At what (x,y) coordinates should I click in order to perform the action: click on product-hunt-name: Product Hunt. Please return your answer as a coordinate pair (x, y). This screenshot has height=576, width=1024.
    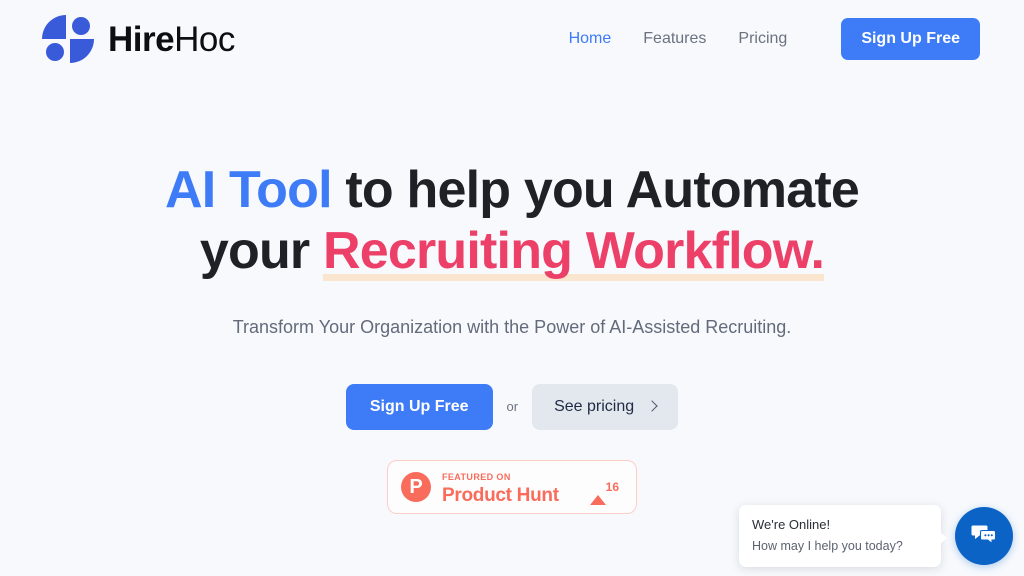
    Looking at the image, I should click on (500, 495).